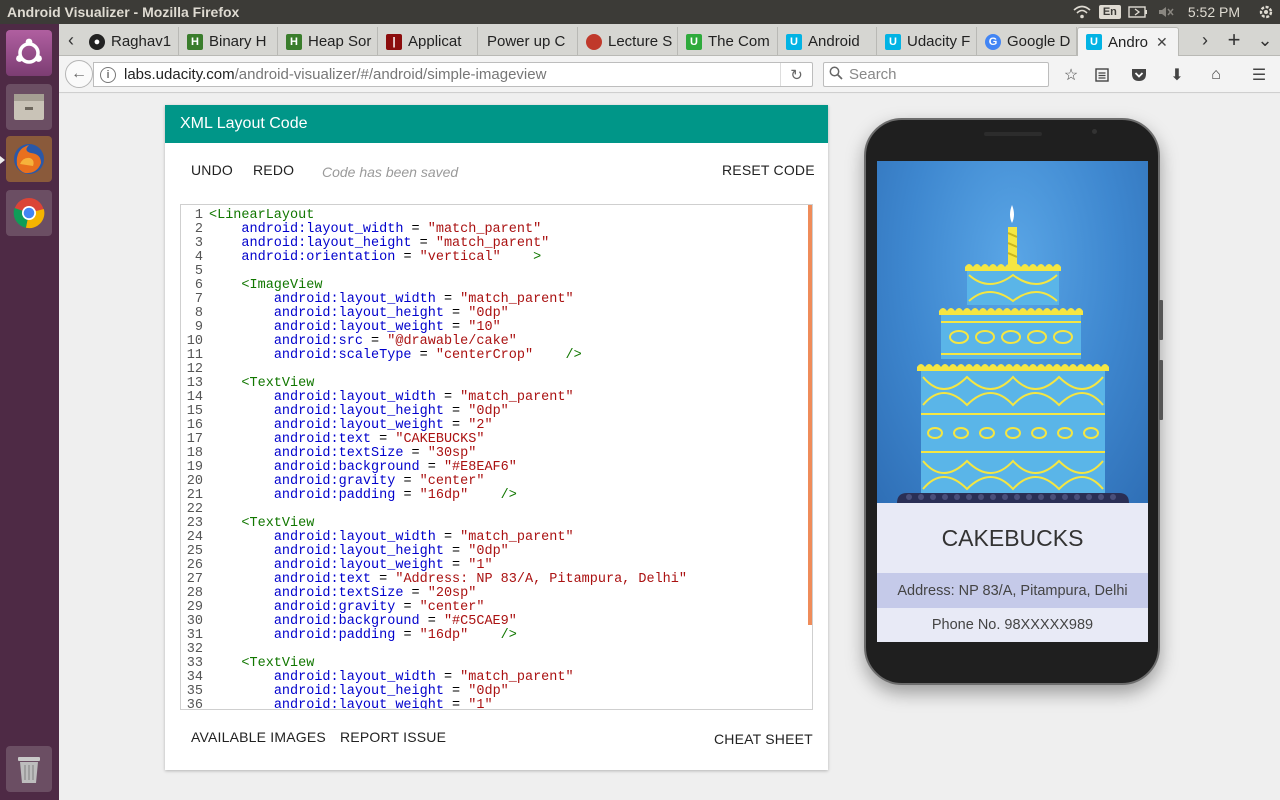 The width and height of the screenshot is (1280, 800). Describe the element at coordinates (739, 41) in the screenshot. I see `tab-label: The Com` at that location.